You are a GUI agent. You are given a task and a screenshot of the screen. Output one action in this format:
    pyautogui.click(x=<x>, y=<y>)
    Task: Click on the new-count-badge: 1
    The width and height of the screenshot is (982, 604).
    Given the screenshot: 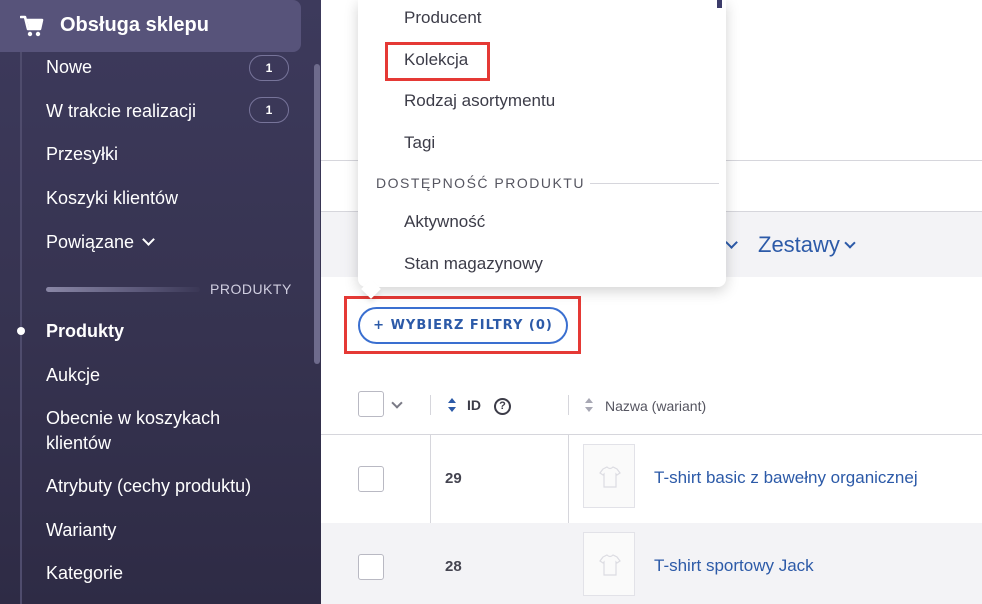 What is the action you would take?
    pyautogui.click(x=269, y=68)
    